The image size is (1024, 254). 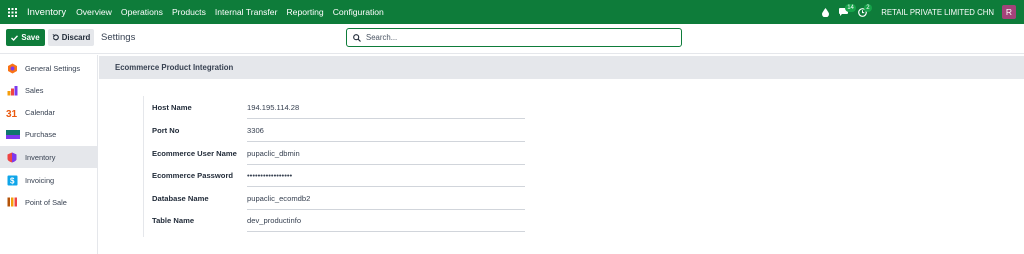 I want to click on company-switcher: RETAIL PRIVATE LIMITED CHN, so click(x=937, y=12).